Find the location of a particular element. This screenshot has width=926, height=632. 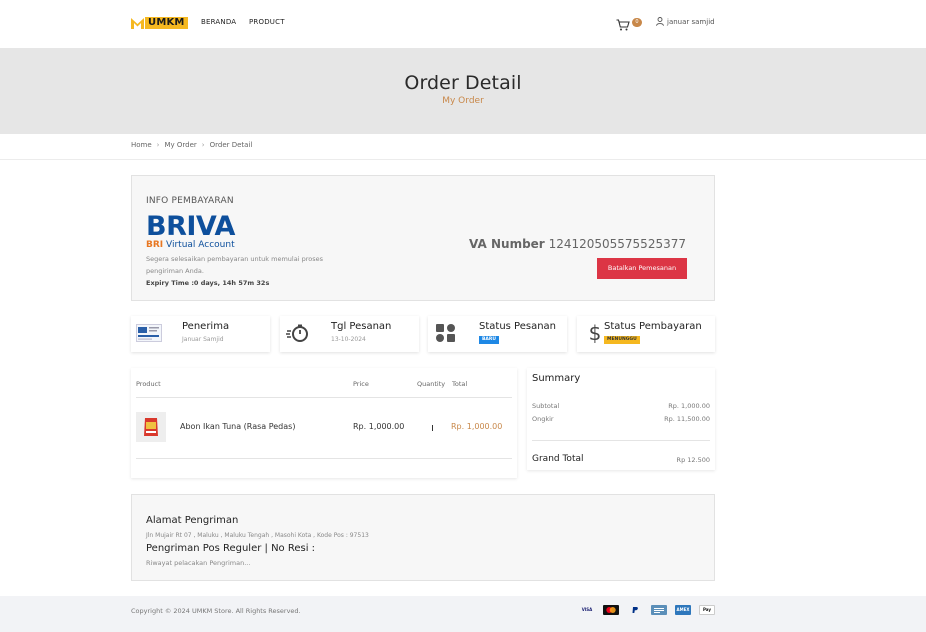

order-status-card: Status Pesanan BARU is located at coordinates (497, 334).